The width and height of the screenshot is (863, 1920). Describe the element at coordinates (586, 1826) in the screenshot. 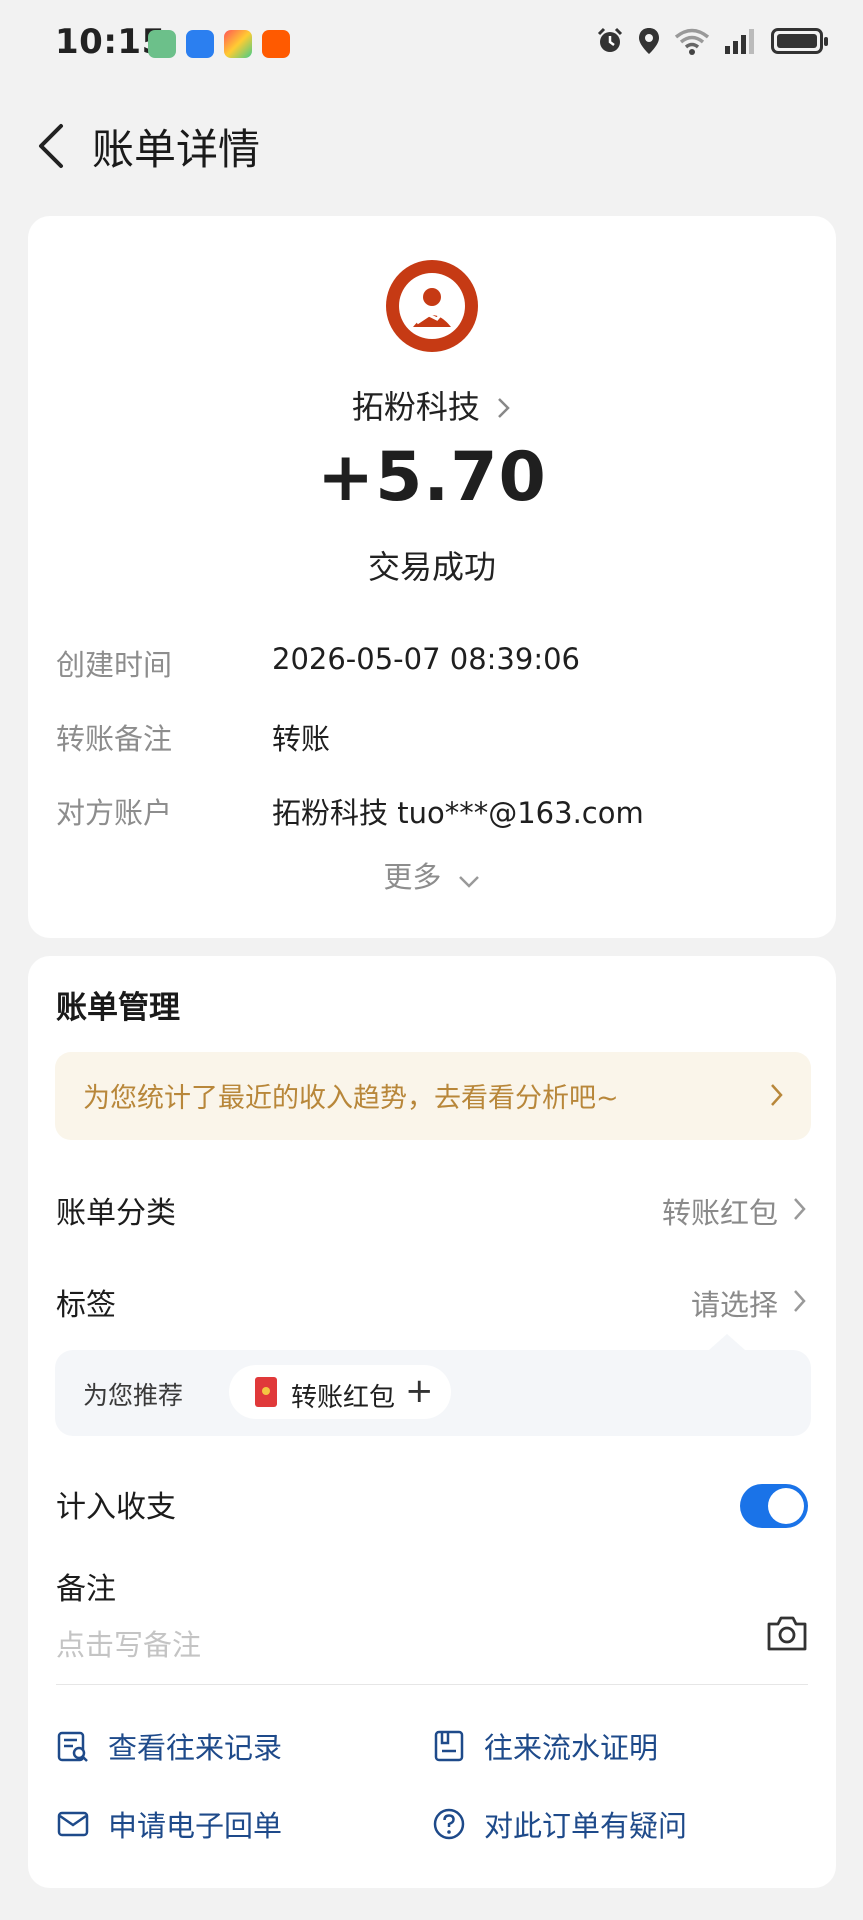

I see `action-label: 对此订单有疑问` at that location.